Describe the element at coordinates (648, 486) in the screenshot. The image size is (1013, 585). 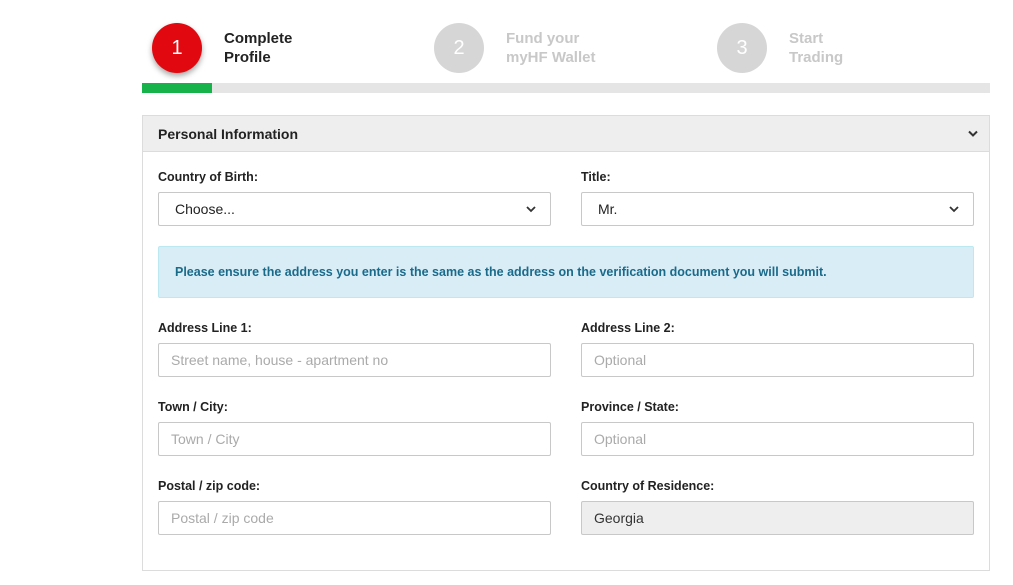
I see `country-of-residence-label: Country of Residence:` at that location.